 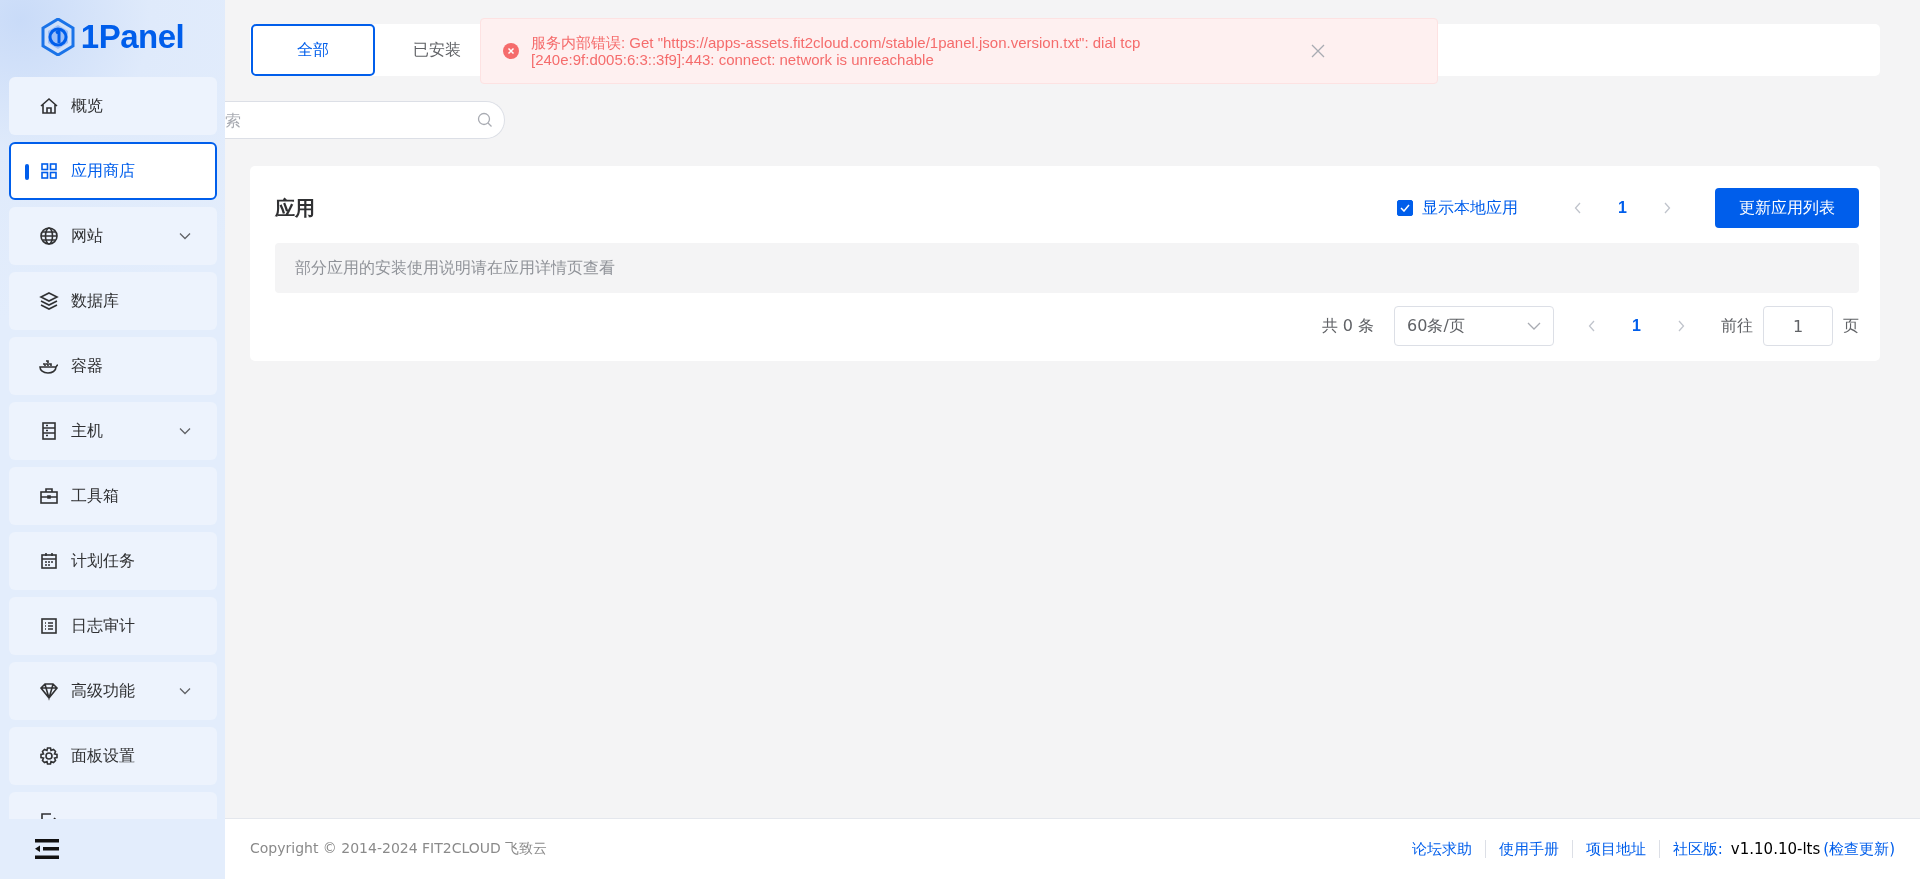 What do you see at coordinates (365, 120) in the screenshot?
I see `search-field: 索` at bounding box center [365, 120].